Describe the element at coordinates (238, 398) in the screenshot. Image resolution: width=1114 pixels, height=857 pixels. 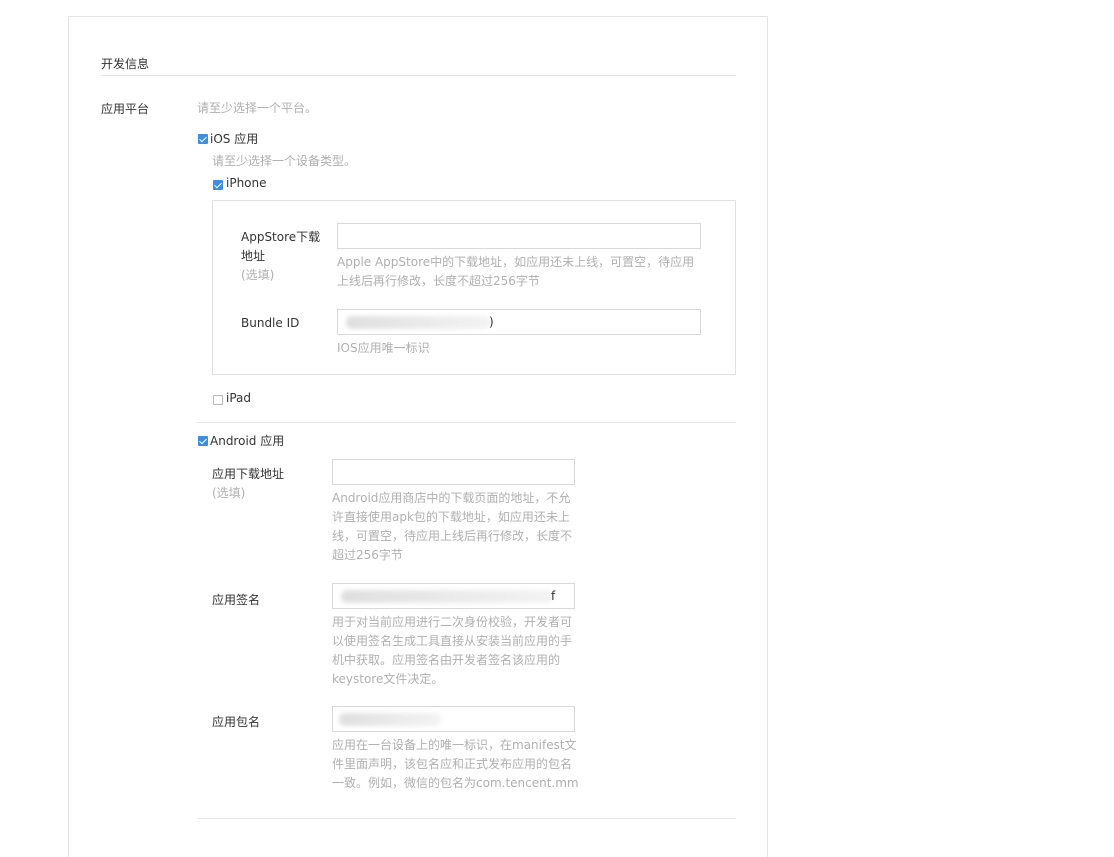
I see `ipad-label: iPad` at that location.